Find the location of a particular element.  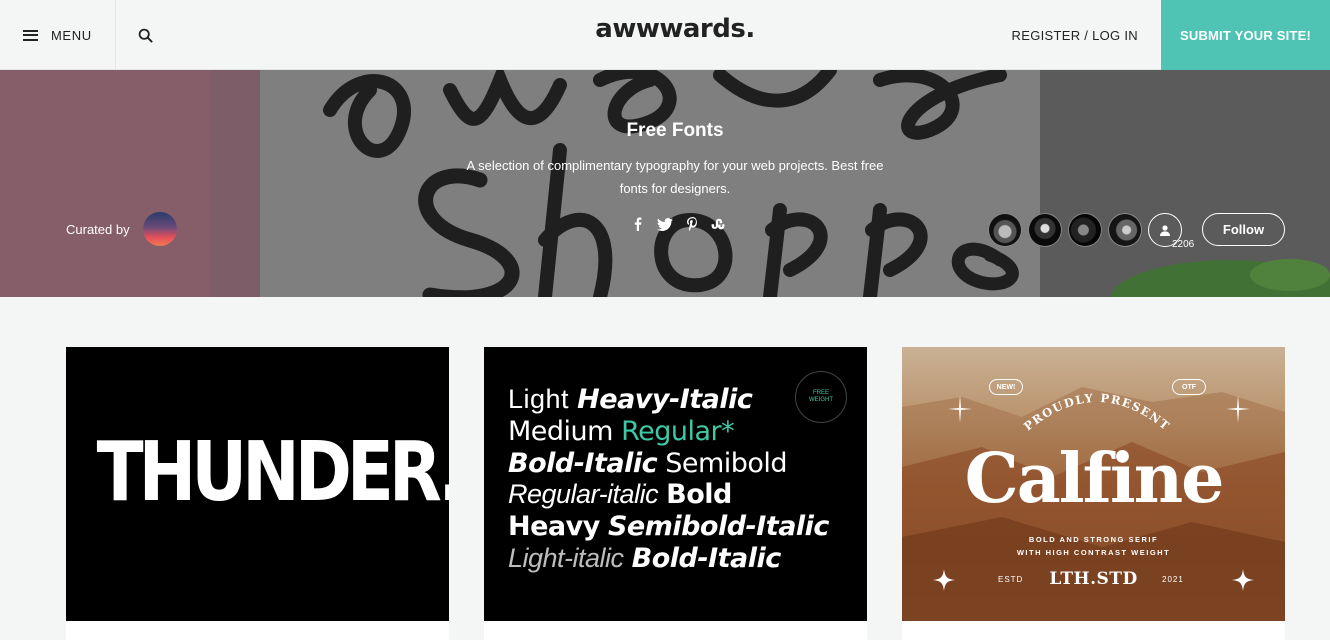

specimen-row: Light-italic Bold-Italic is located at coordinates (668, 559).